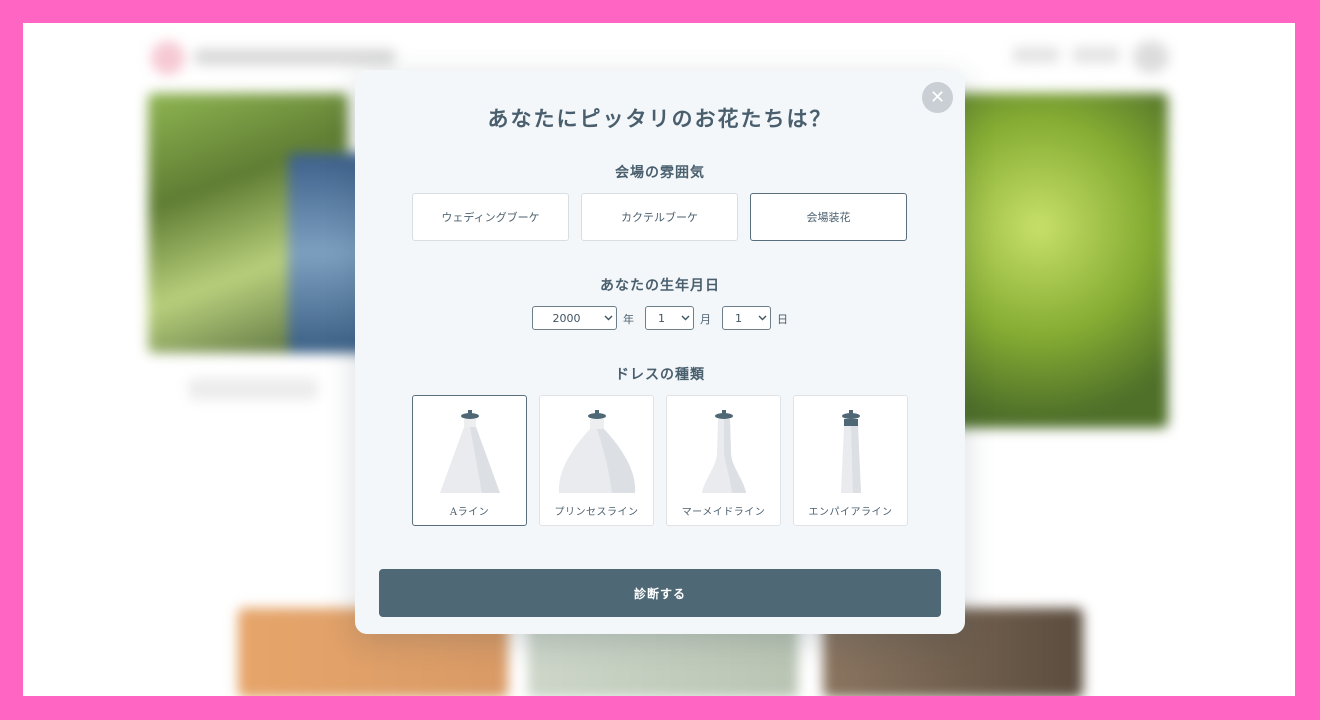 The width and height of the screenshot is (1320, 720). What do you see at coordinates (660, 118) in the screenshot?
I see `modal-title: あなたにピッタリのお花たちは？` at bounding box center [660, 118].